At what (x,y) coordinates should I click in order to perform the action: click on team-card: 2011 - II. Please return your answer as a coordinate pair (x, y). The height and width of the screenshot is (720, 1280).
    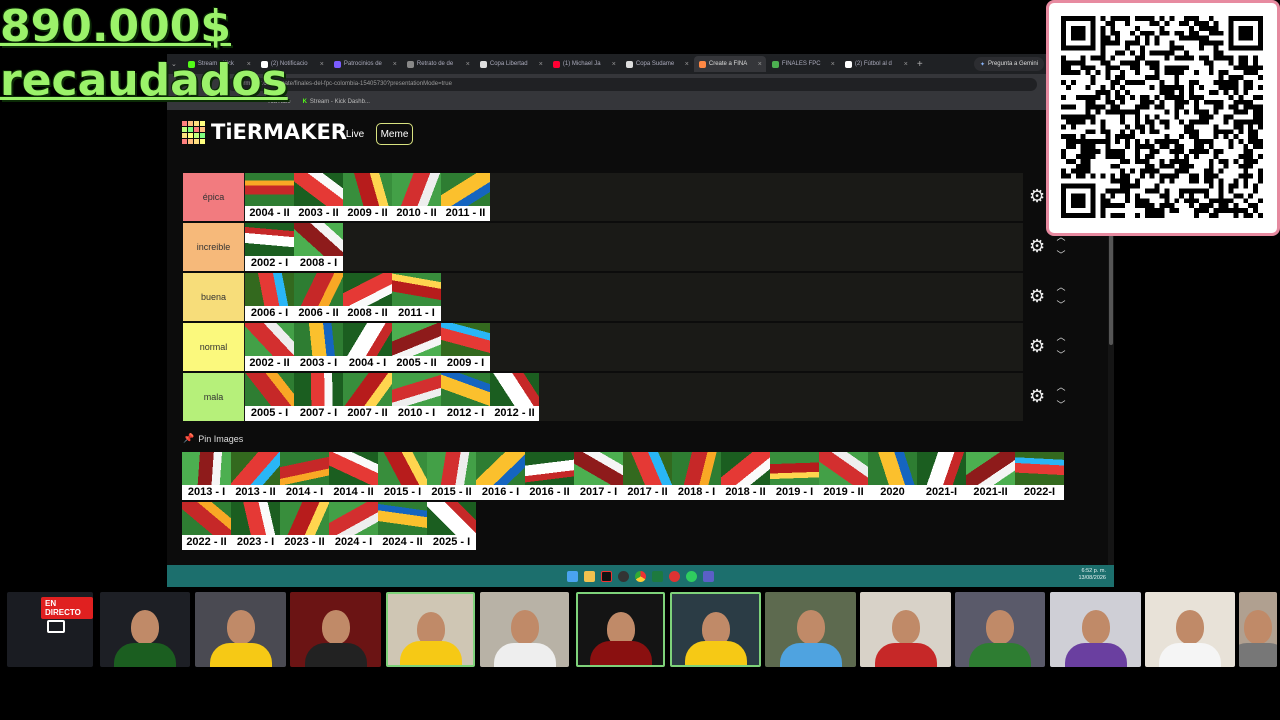
    Looking at the image, I should click on (465, 197).